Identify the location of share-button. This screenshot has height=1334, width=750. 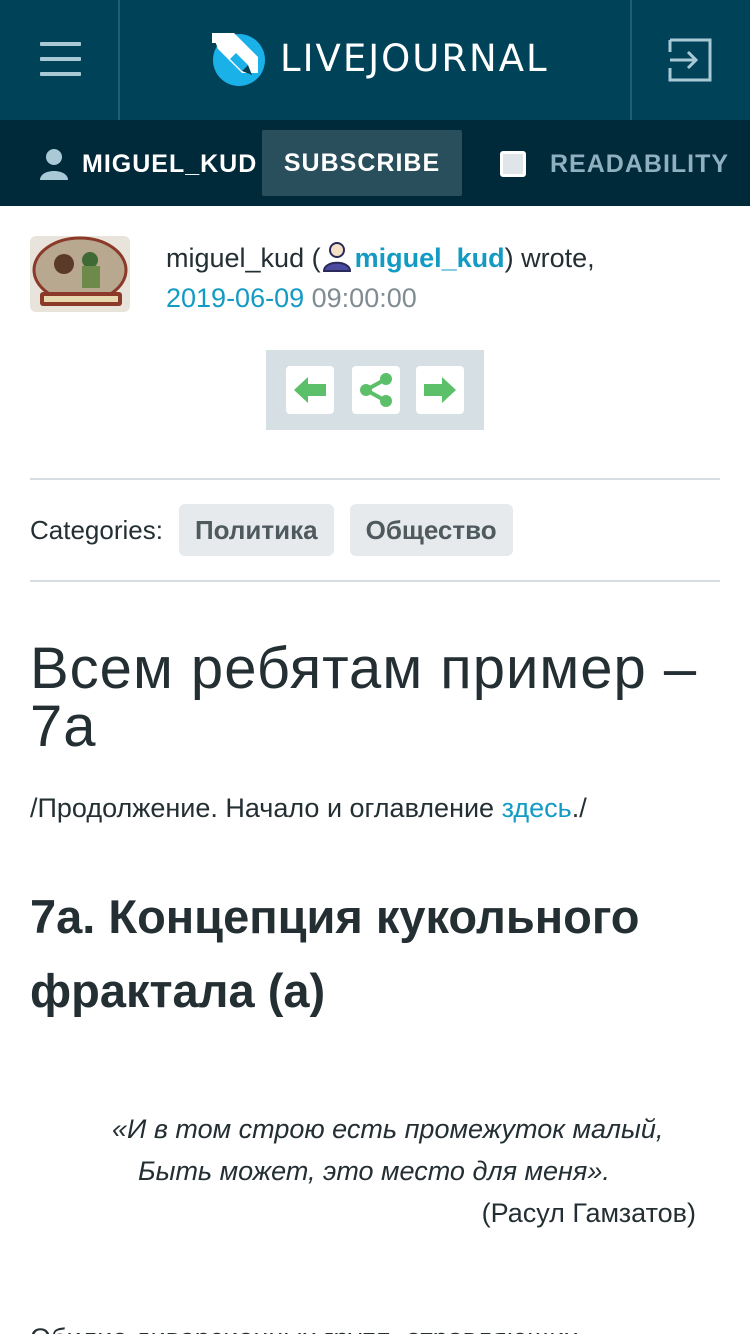
(376, 390).